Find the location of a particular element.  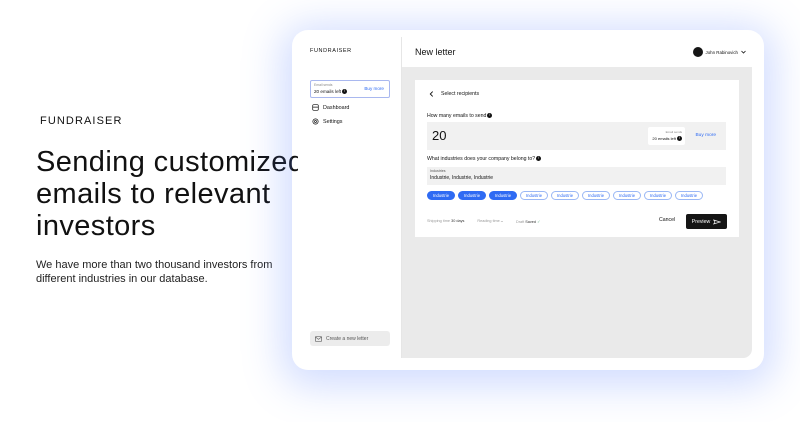

quota-label: Email sends is located at coordinates (323, 85).